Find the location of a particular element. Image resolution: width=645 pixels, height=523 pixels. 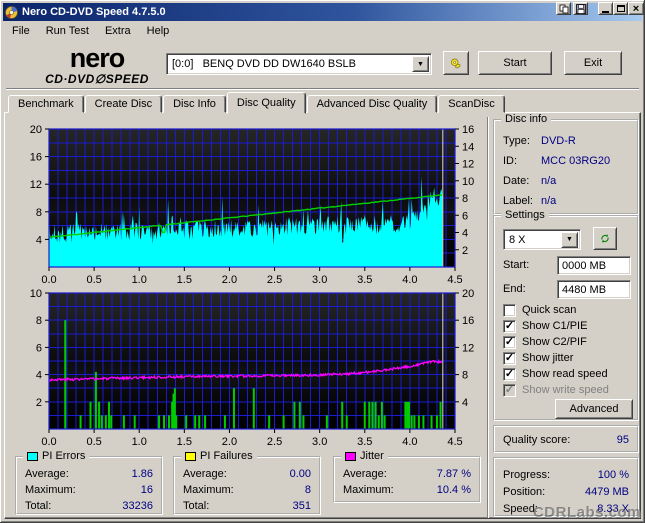

stat-row-total: Total: 33236 is located at coordinates (89, 505).